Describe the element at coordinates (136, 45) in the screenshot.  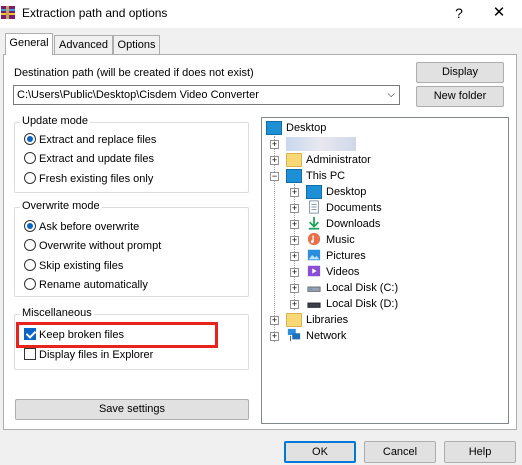
I see `tab-options: Options` at that location.